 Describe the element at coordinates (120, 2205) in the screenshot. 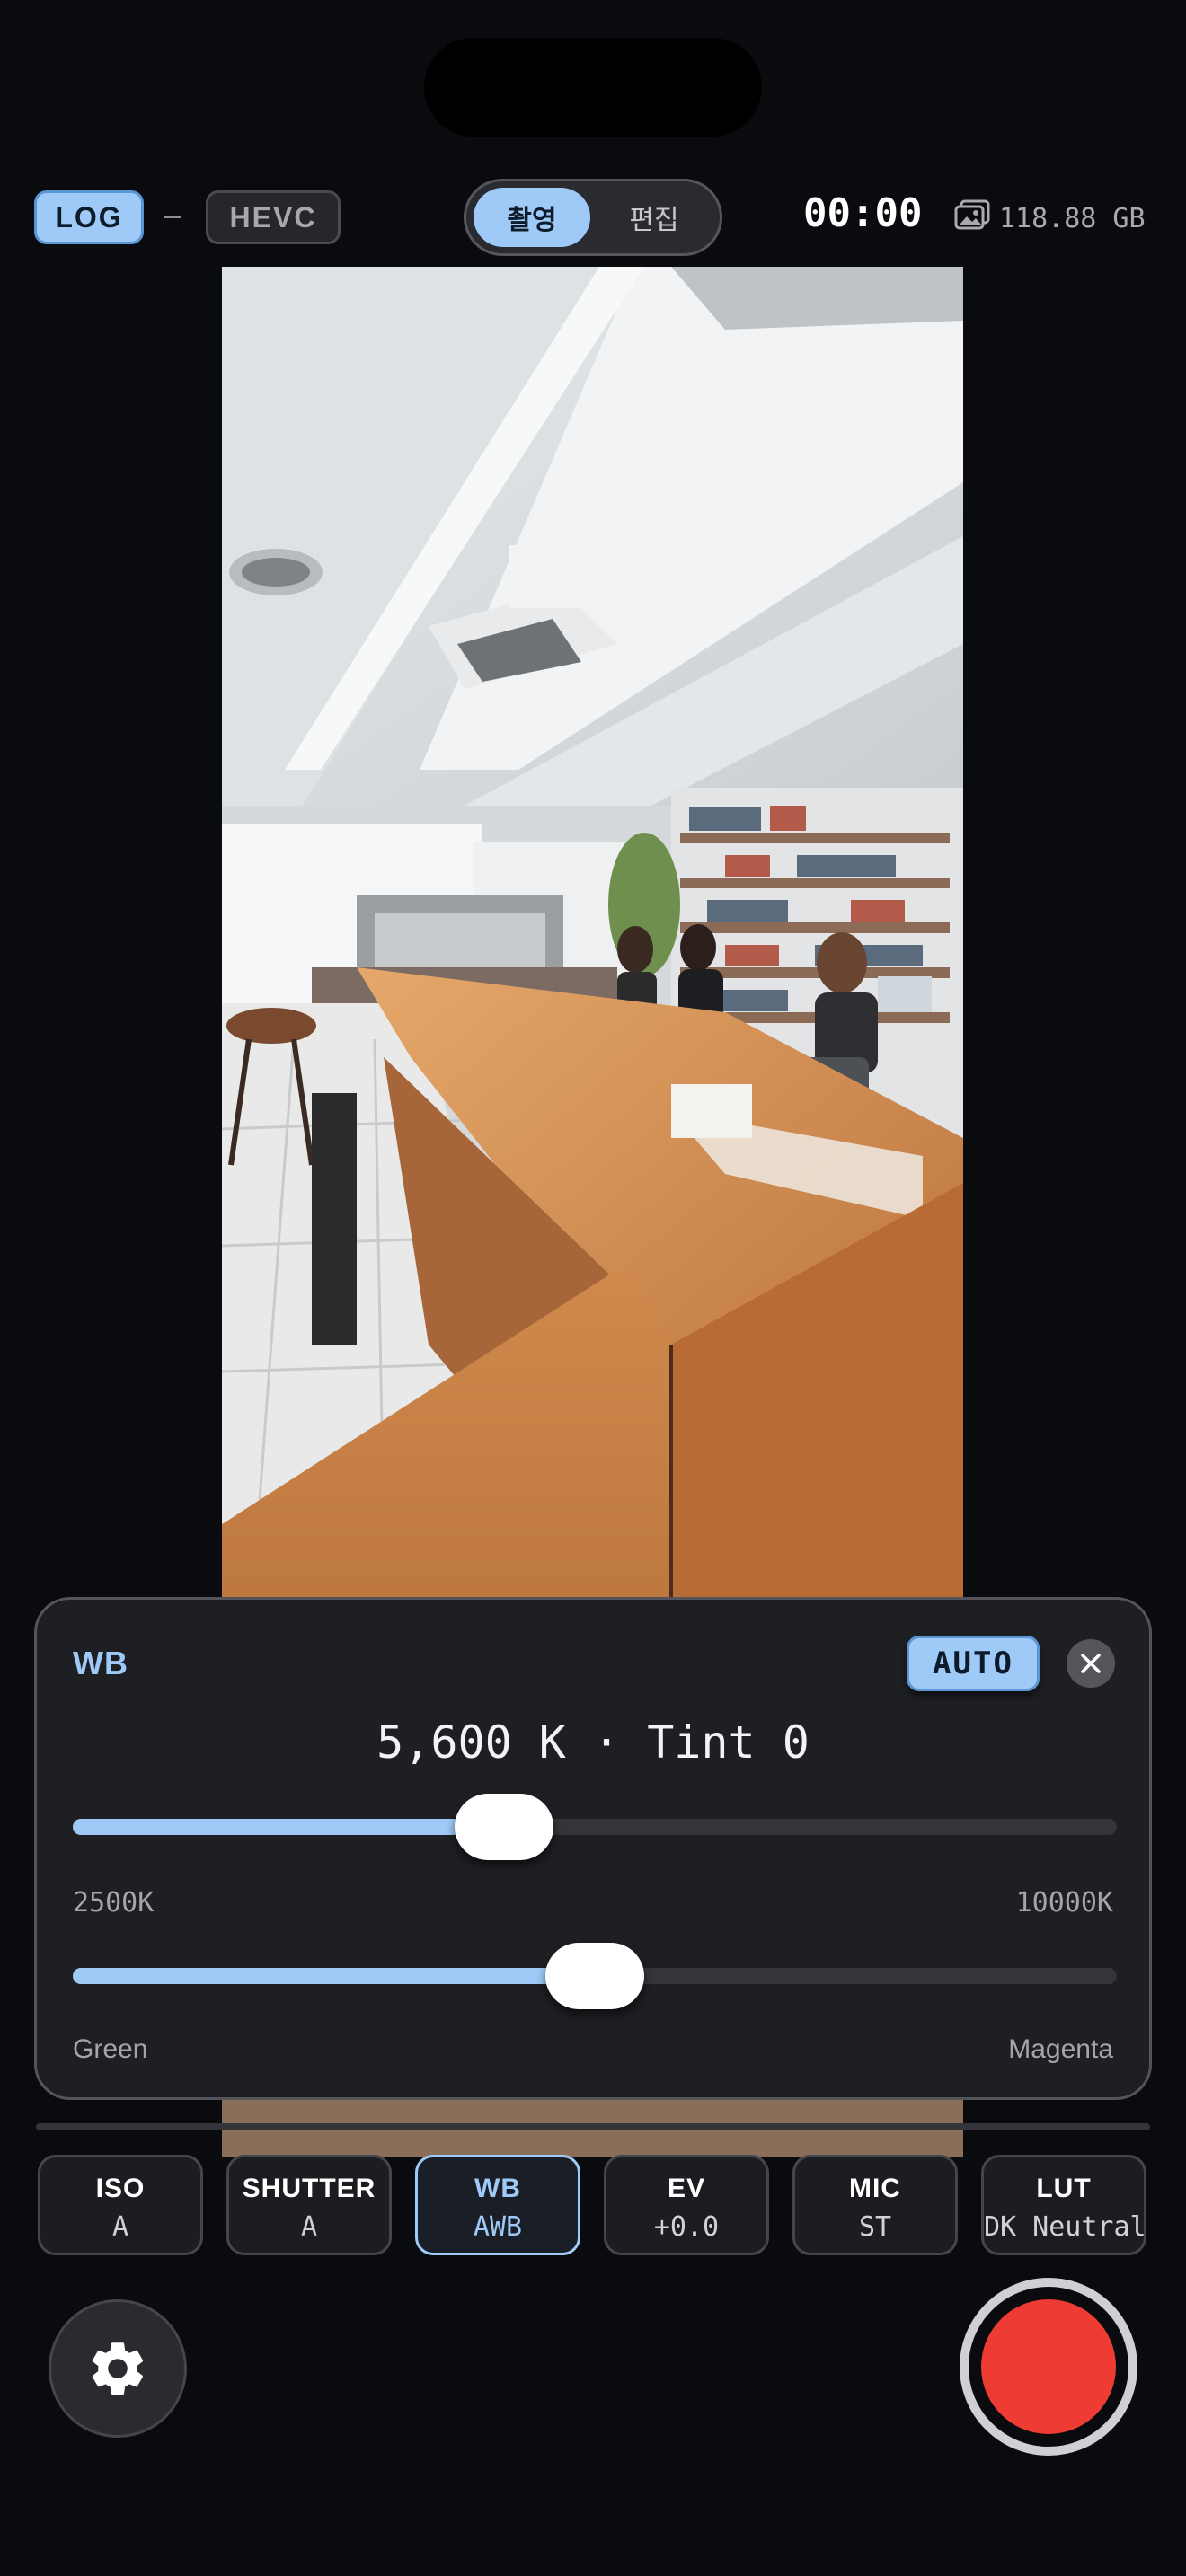

I see `iso-button: ISO A` at that location.